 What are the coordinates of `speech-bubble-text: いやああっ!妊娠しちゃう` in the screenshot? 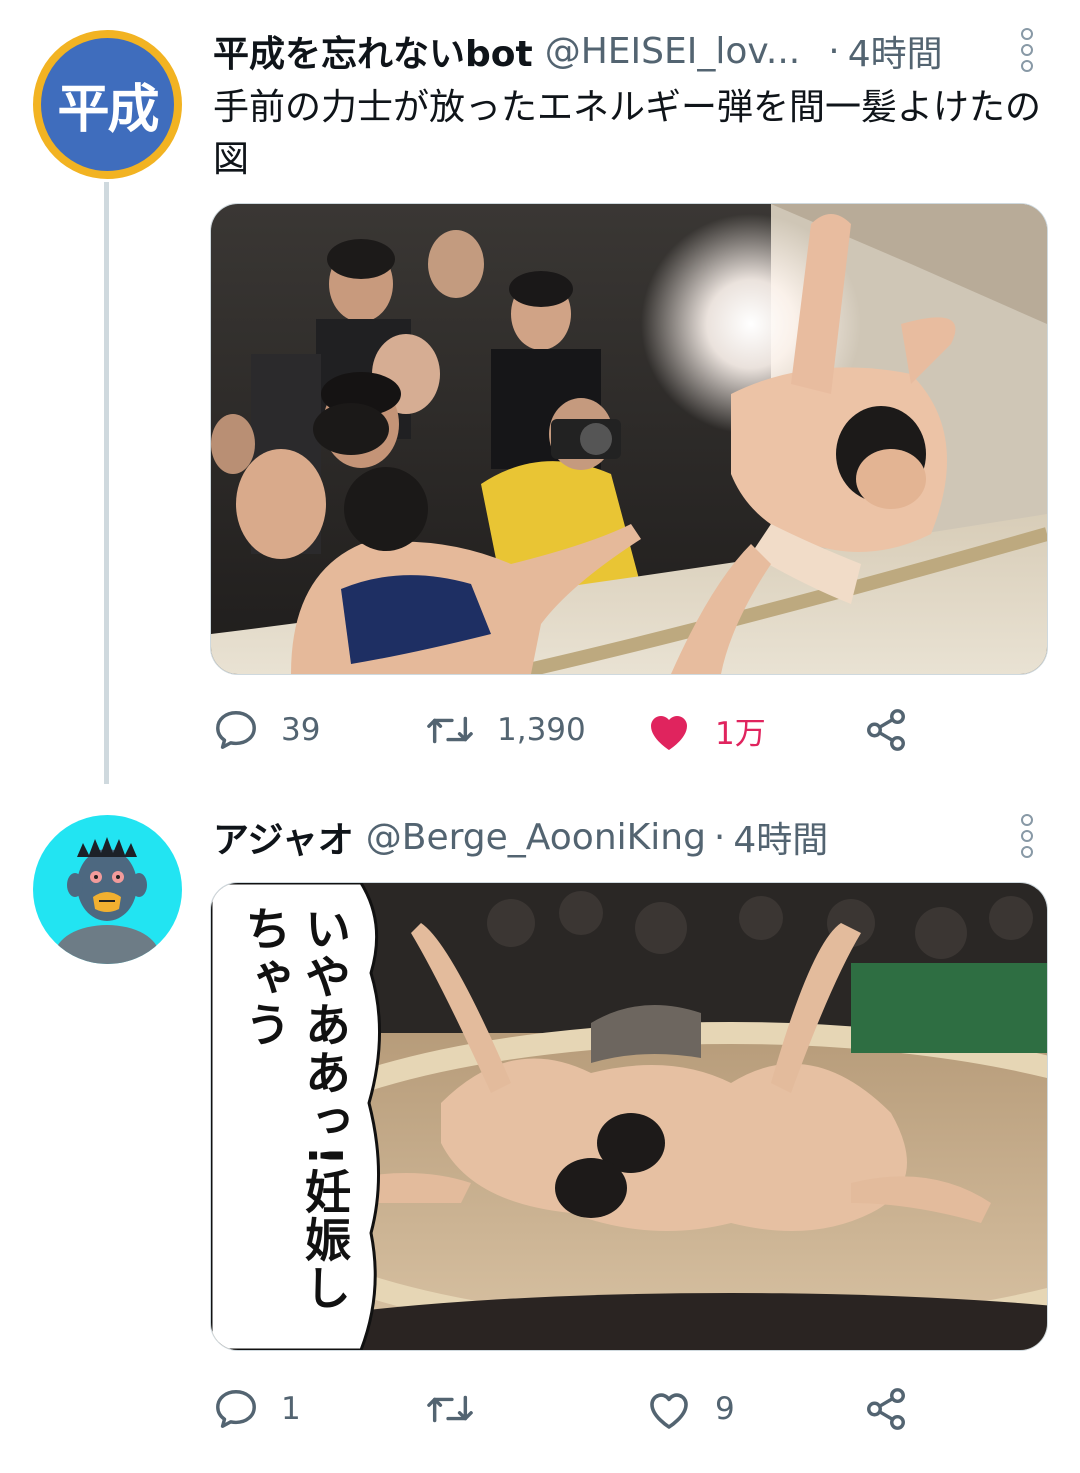 It's located at (295, 1108).